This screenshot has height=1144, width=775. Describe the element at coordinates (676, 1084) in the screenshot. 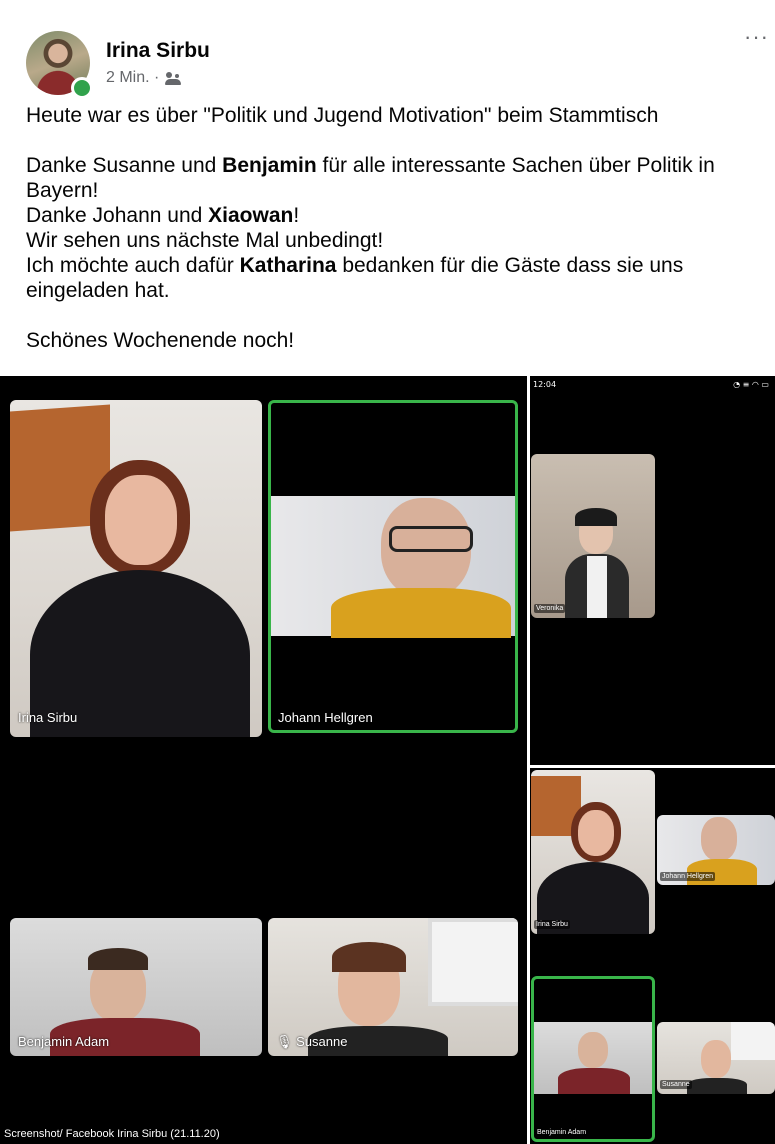

I see `participant-name: Susanne` at that location.